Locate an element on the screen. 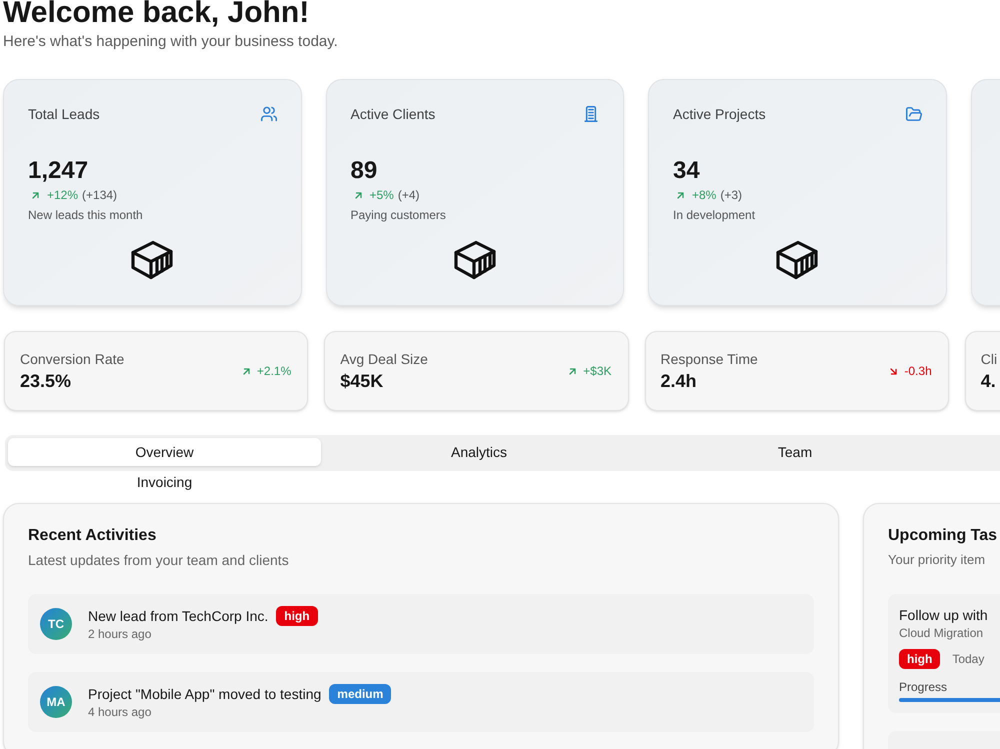 Image resolution: width=1000 pixels, height=749 pixels. stat-title: Total Leads is located at coordinates (64, 114).